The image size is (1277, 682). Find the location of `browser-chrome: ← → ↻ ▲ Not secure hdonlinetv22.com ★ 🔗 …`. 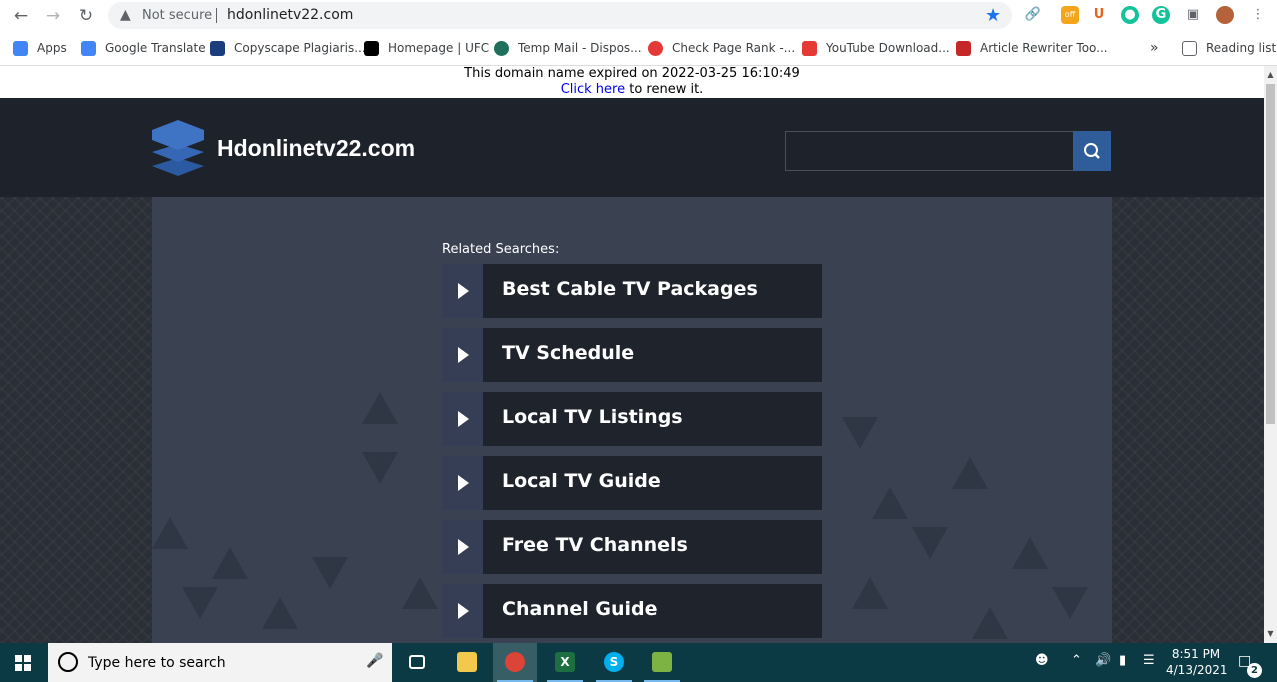

browser-chrome: ← → ↻ ▲ Not secure hdonlinetv22.com ★ 🔗 … is located at coordinates (638, 33).